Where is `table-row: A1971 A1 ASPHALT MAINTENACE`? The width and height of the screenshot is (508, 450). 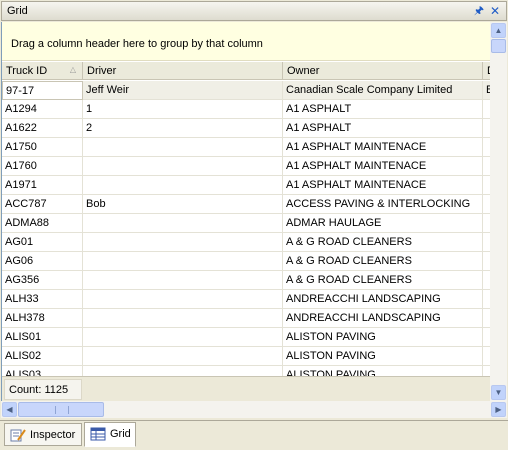
table-row: A1971 A1 ASPHALT MAINTENACE is located at coordinates (246, 185).